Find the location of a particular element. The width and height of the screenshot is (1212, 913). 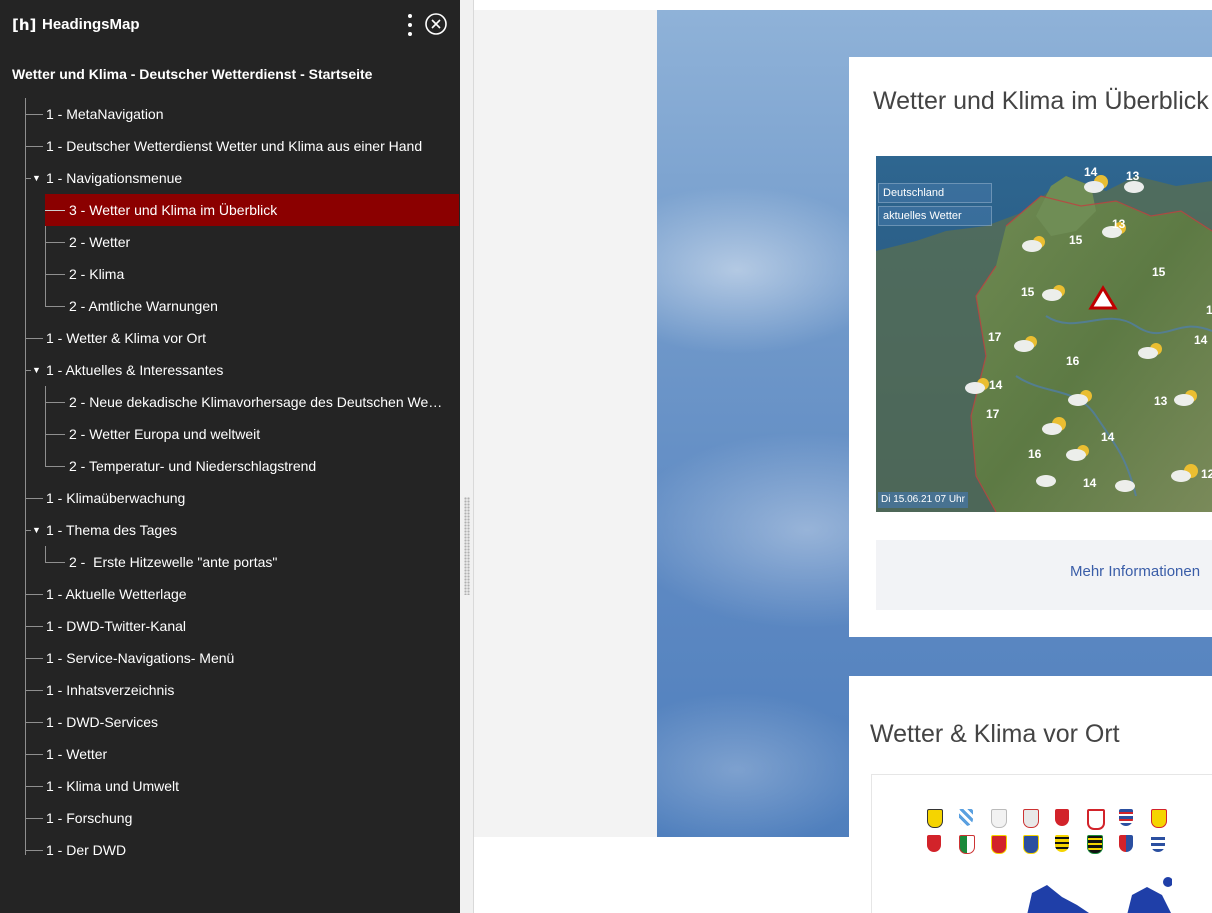

headingsmap-logo-icon: [h] is located at coordinates (24, 25).